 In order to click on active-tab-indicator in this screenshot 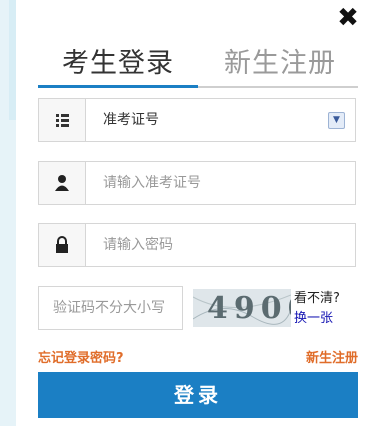, I will do `click(118, 86)`.